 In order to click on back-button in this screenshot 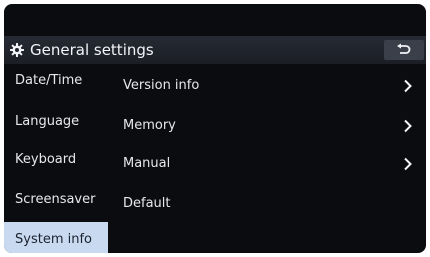, I will do `click(404, 50)`.